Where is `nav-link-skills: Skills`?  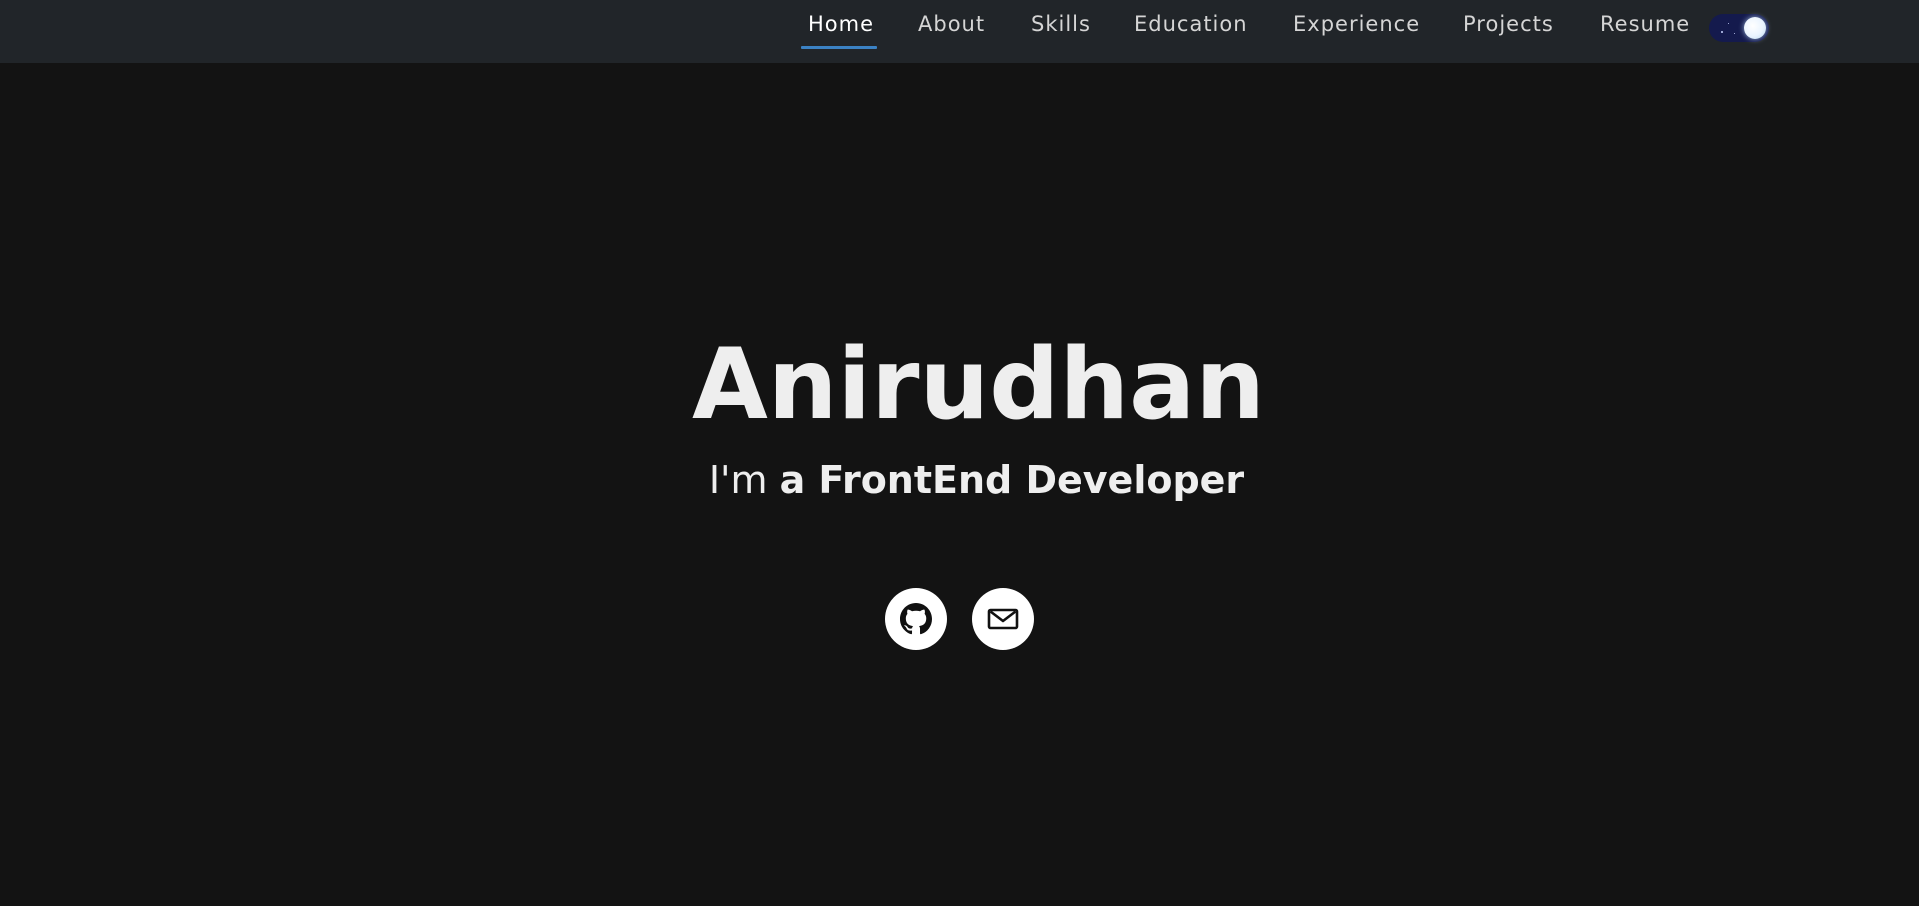 nav-link-skills: Skills is located at coordinates (1061, 24).